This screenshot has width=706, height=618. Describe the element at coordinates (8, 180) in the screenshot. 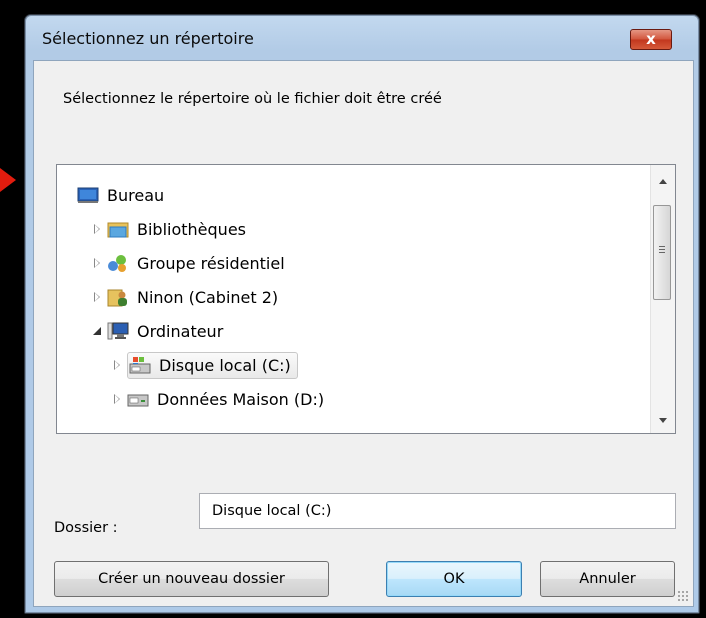

I see `red-pointer-arrow` at that location.